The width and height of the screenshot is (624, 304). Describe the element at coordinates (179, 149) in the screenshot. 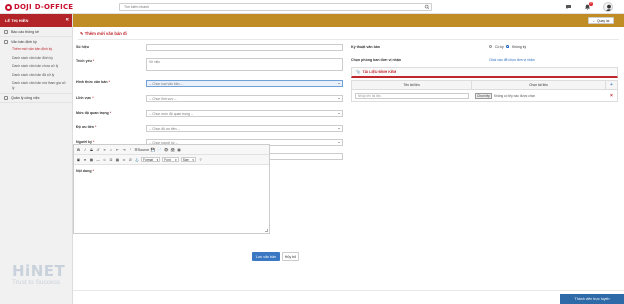

I see `templates-icon: ▦` at that location.